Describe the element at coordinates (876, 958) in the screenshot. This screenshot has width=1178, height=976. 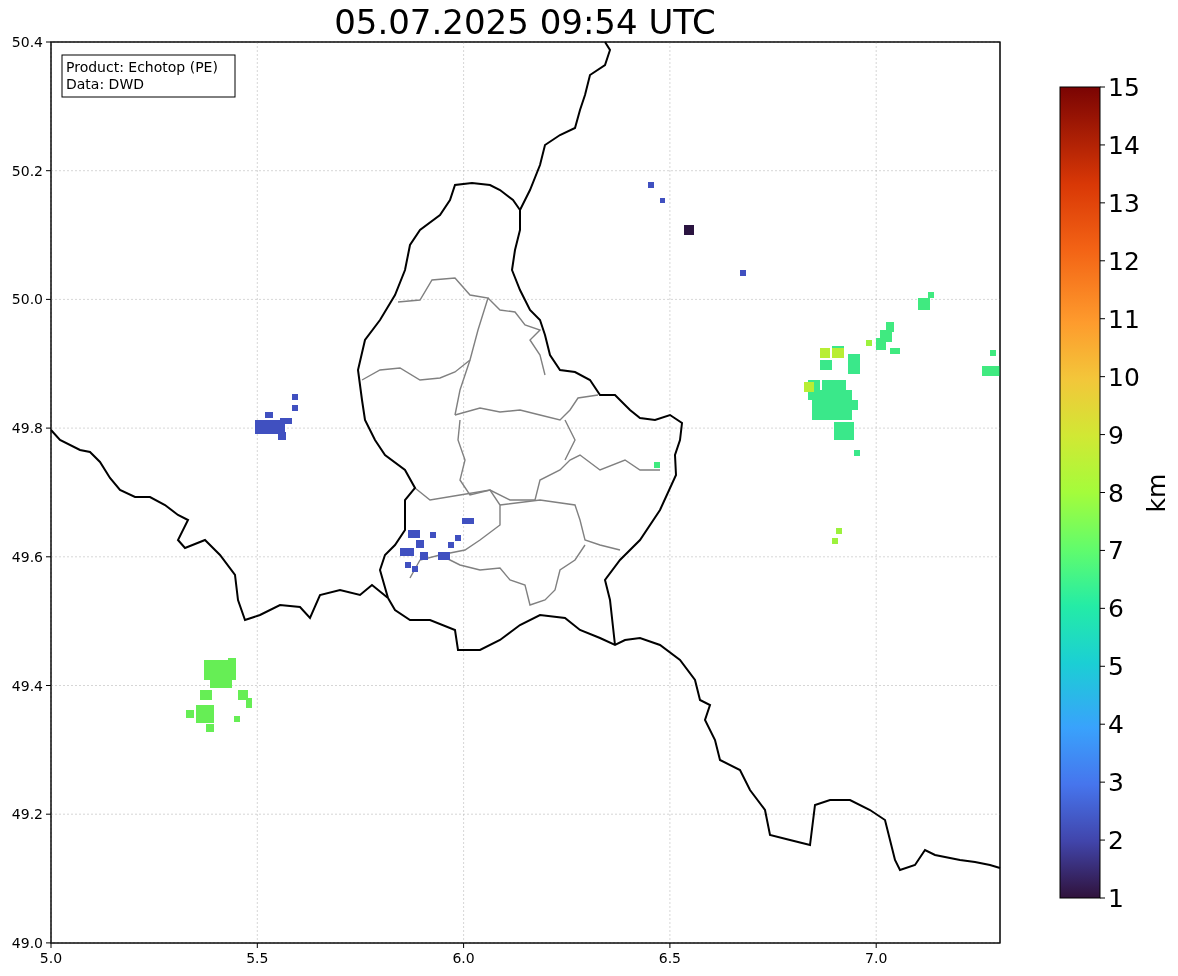
I see `axis-tick-label: 7.0` at that location.